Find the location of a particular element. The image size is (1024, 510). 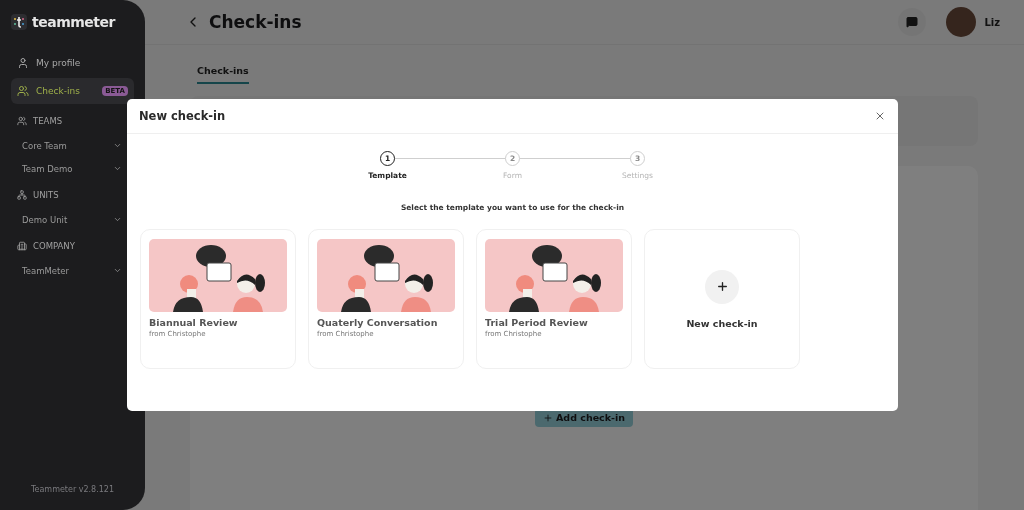

new-template-title: New check-in is located at coordinates (722, 323).